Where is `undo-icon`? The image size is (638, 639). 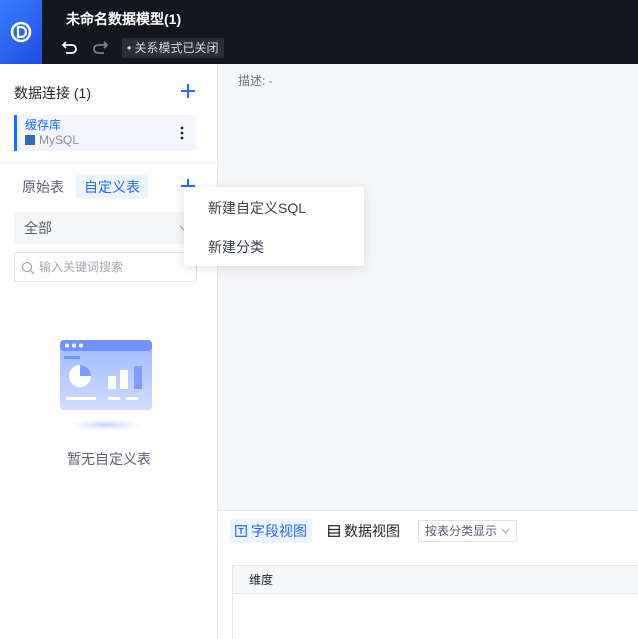 undo-icon is located at coordinates (70, 47).